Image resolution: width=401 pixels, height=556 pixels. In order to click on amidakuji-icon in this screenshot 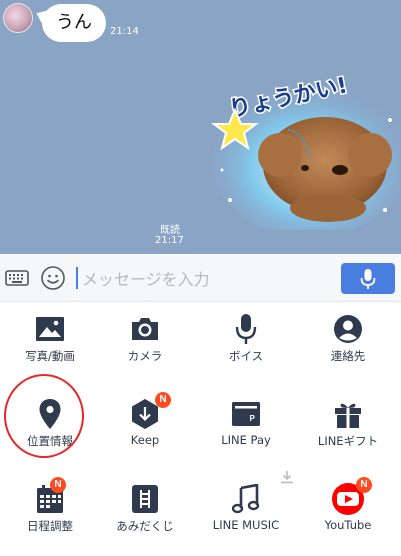, I will do `click(145, 499)`.